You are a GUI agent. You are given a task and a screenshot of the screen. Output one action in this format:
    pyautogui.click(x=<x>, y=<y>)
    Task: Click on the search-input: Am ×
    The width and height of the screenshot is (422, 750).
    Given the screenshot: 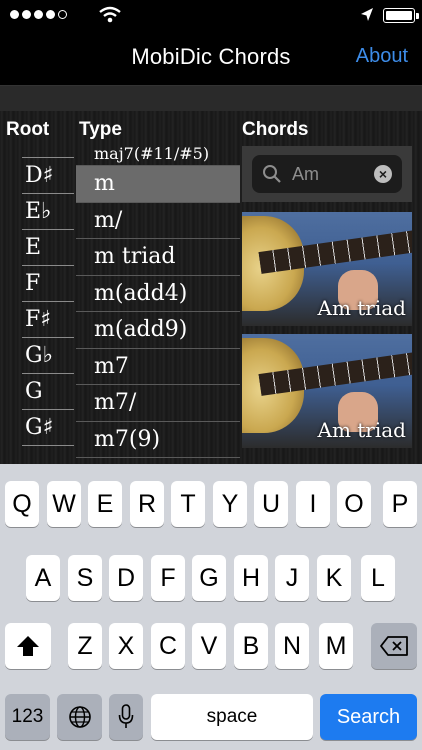 What is the action you would take?
    pyautogui.click(x=327, y=174)
    